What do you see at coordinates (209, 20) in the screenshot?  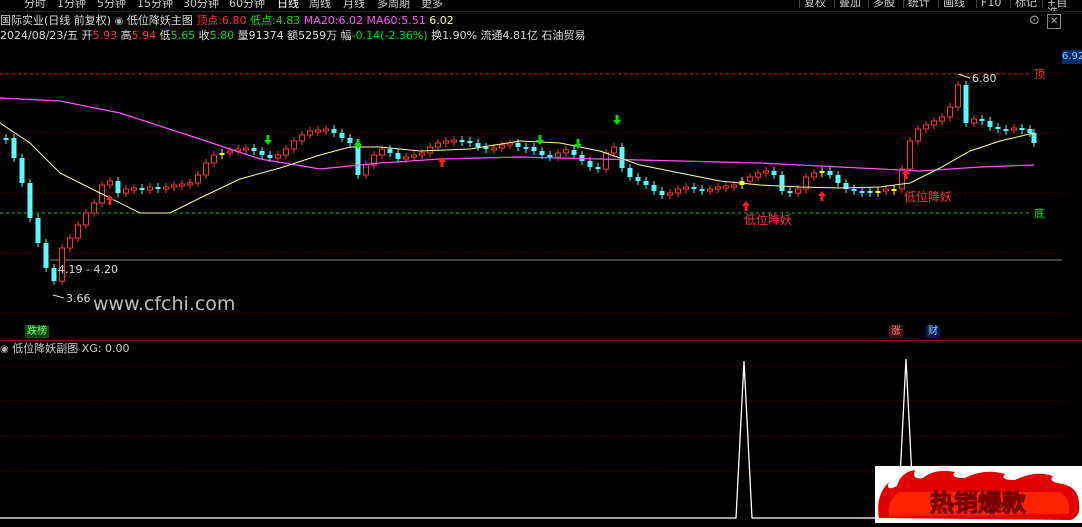 I see `top-label: 顶点:` at bounding box center [209, 20].